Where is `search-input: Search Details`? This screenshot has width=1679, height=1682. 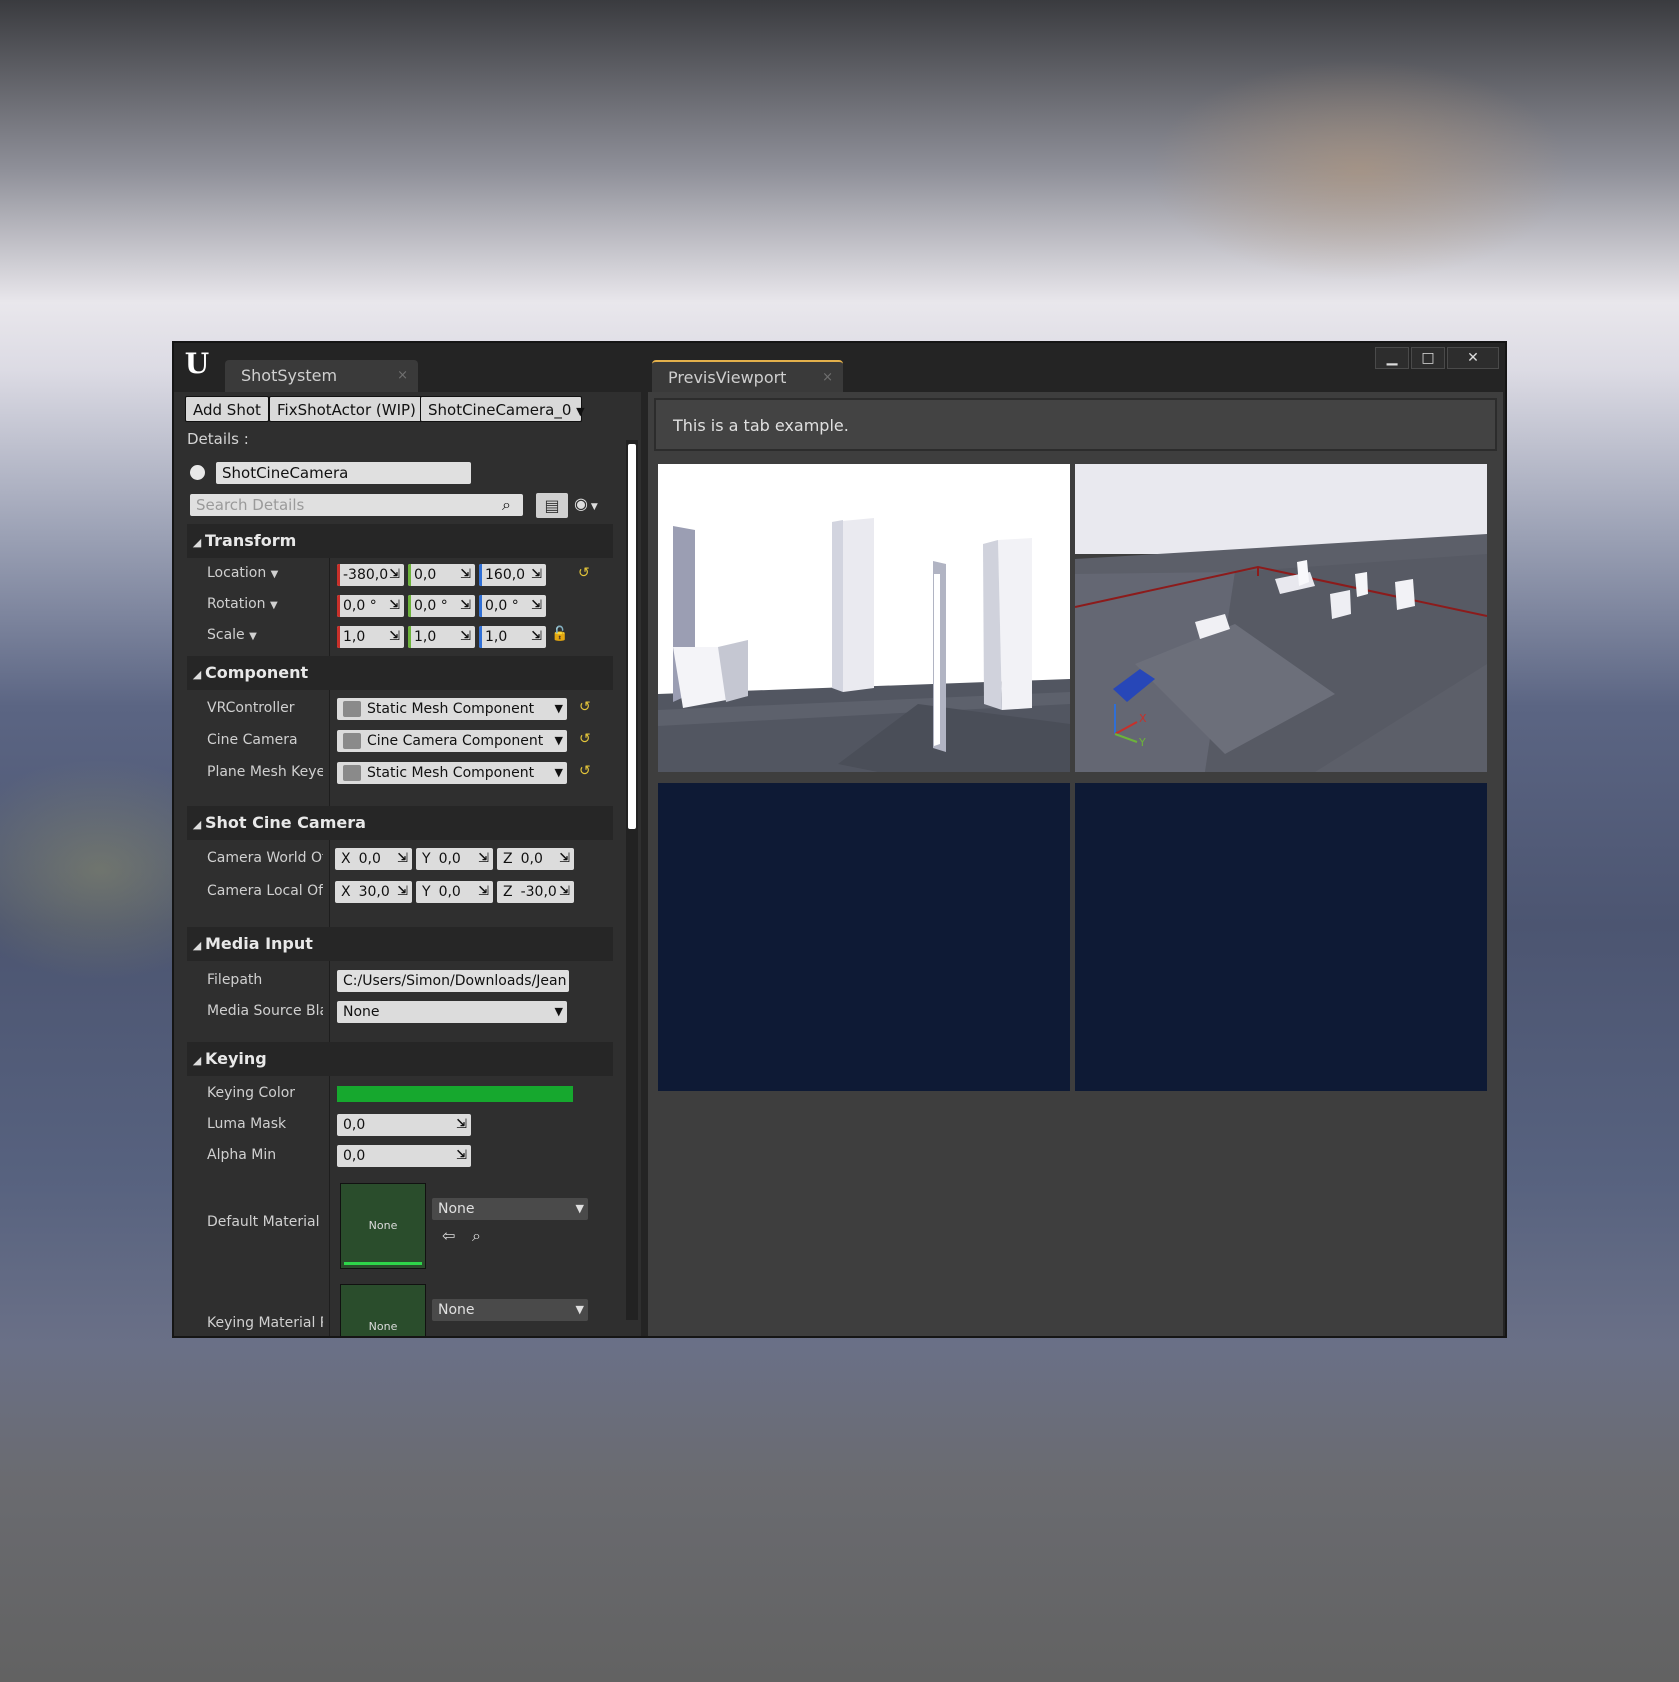 search-input: Search Details is located at coordinates (356, 505).